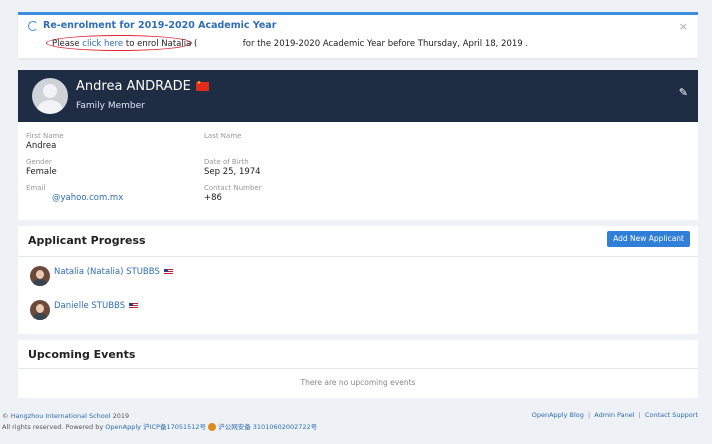 The height and width of the screenshot is (444, 712). I want to click on dob-value: Sep 25, 1974, so click(232, 172).